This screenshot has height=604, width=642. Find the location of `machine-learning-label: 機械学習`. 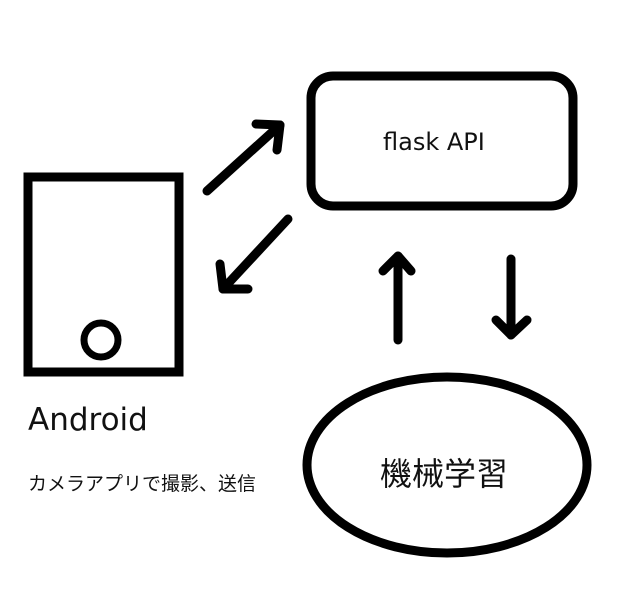

machine-learning-label: 機械学習 is located at coordinates (444, 474).